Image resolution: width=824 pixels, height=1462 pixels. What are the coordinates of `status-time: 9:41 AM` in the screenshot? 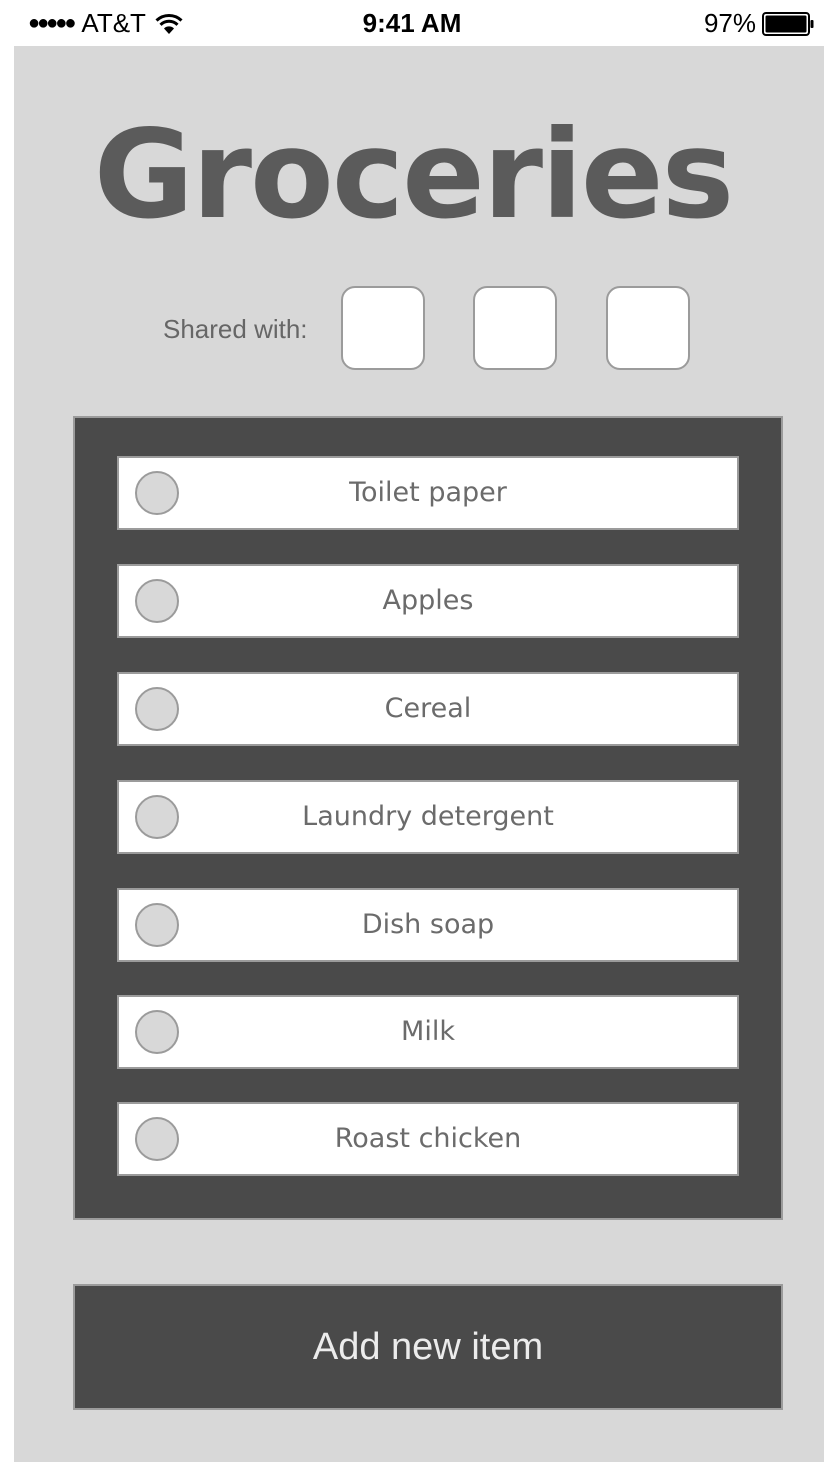 It's located at (412, 23).